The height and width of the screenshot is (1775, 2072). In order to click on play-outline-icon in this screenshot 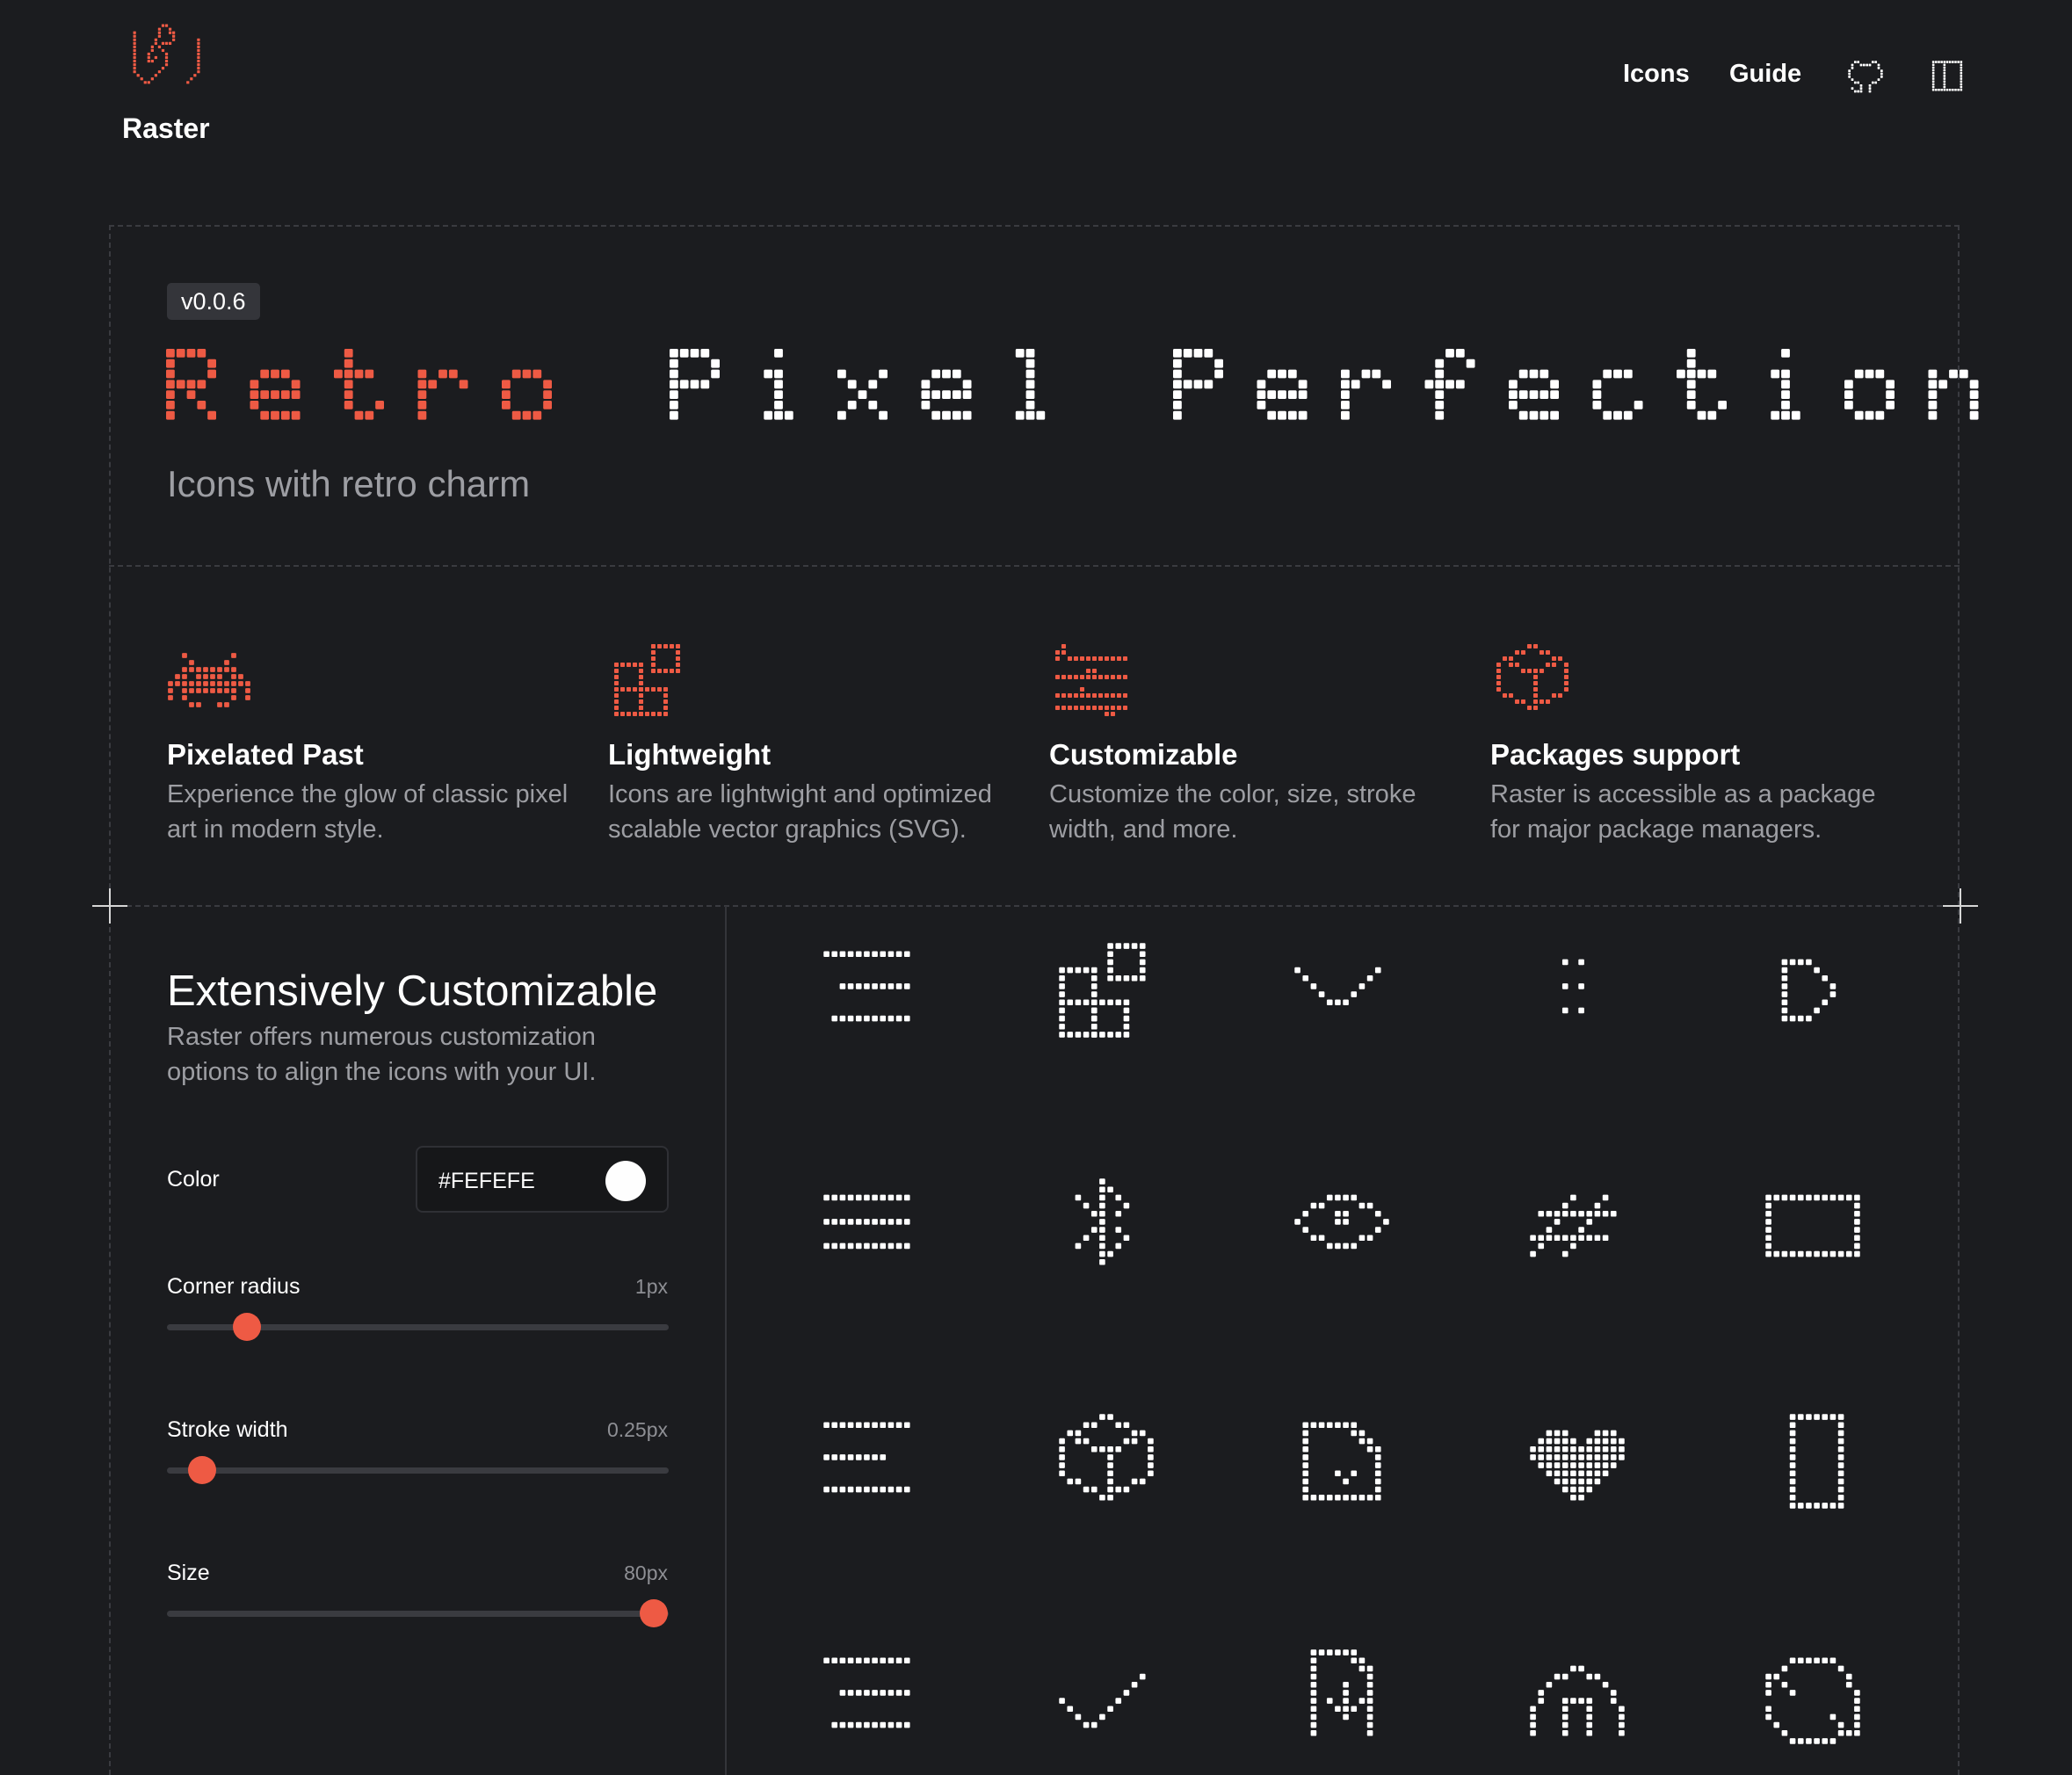, I will do `click(1812, 990)`.